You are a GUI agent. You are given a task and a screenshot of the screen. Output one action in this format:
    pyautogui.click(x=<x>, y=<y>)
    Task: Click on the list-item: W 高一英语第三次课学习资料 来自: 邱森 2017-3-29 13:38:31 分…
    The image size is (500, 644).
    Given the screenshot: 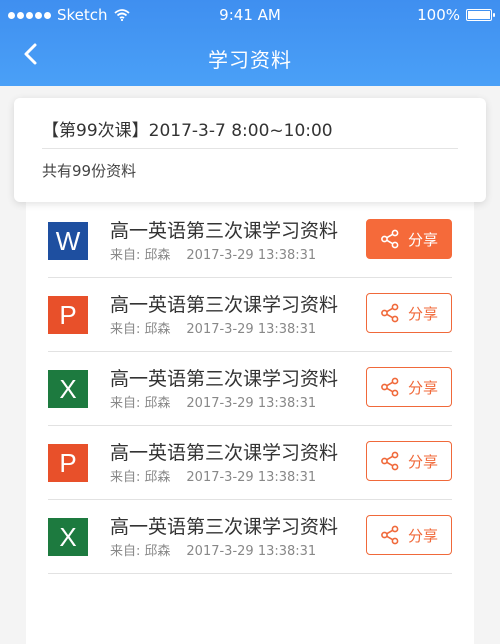 What is the action you would take?
    pyautogui.click(x=250, y=241)
    